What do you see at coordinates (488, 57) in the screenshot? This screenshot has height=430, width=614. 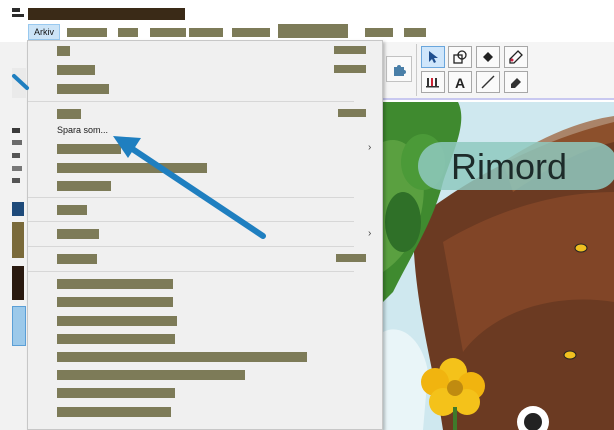 I see `fill-icon` at bounding box center [488, 57].